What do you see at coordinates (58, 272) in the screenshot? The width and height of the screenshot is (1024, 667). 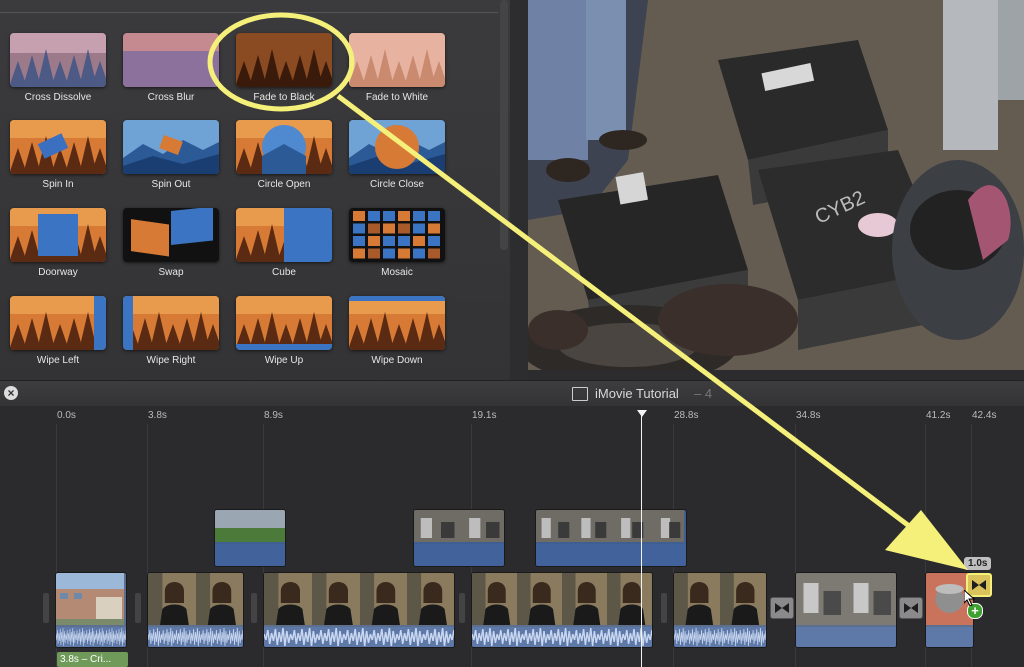 I see `transition-label: Doorway` at bounding box center [58, 272].